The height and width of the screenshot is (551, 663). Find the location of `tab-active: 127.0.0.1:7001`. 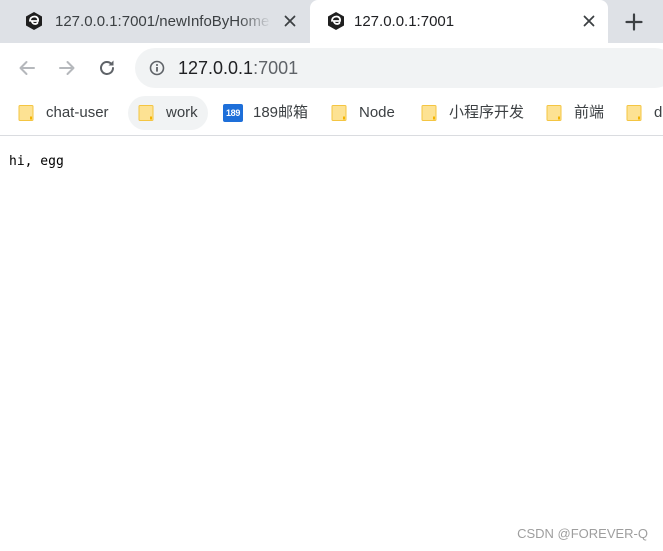

tab-active: 127.0.0.1:7001 is located at coordinates (459, 21).